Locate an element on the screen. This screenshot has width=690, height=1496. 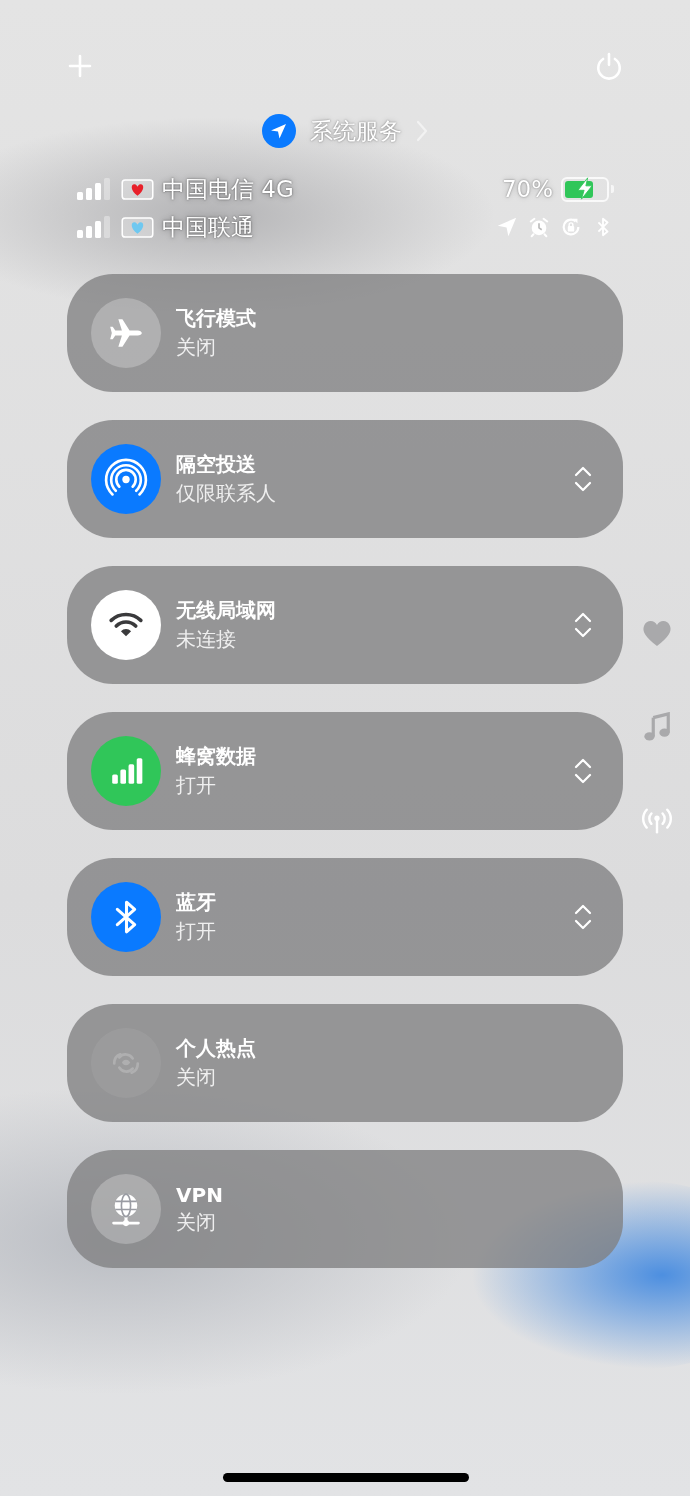
control-tile: VPN 关闭 is located at coordinates (345, 1209).